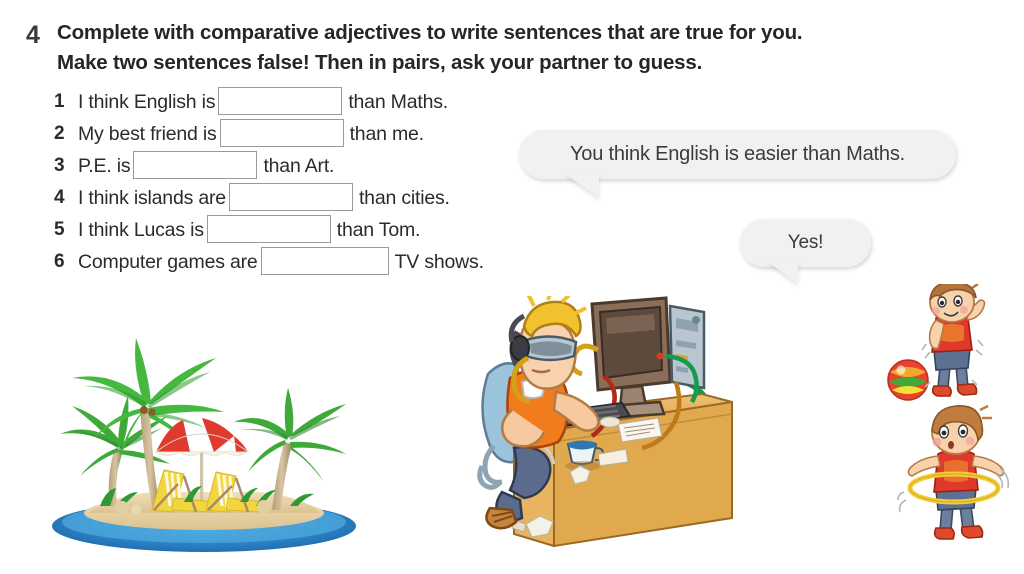  I want to click on island-illustration, so click(204, 445).